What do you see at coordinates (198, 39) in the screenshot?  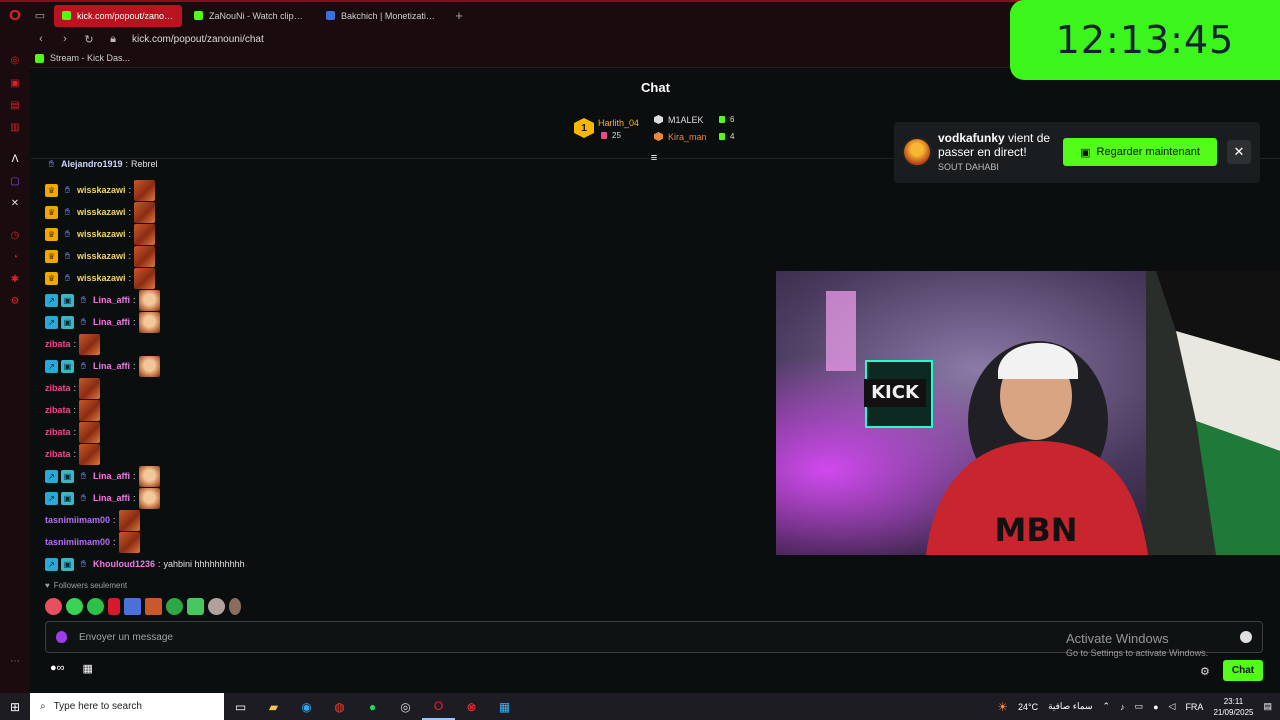 I see `url-field: kick.com/popout/zanouni/chat` at bounding box center [198, 39].